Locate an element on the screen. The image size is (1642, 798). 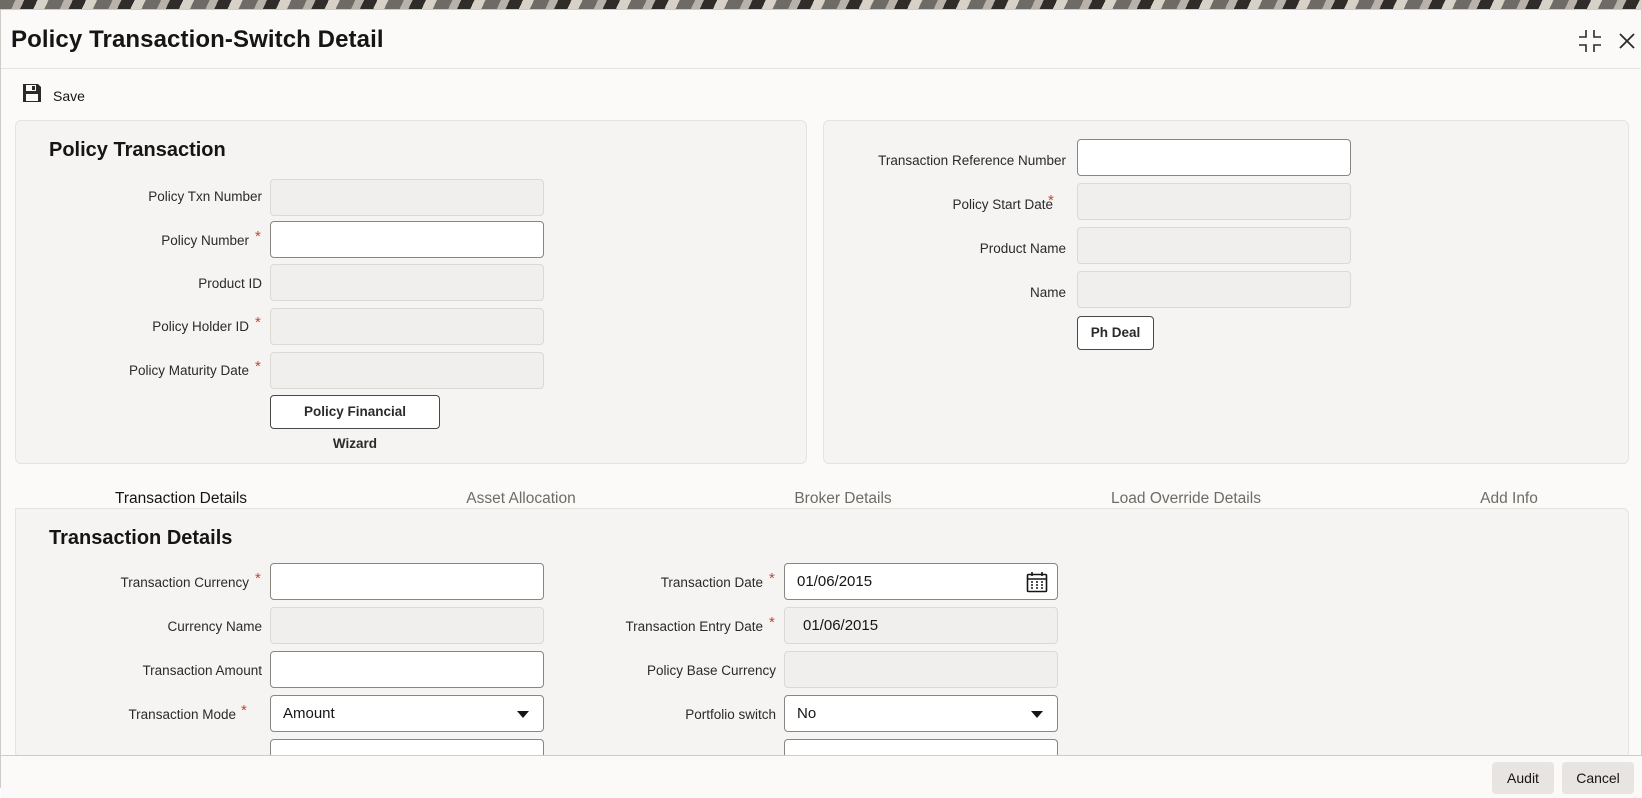
policy-holder-id-field is located at coordinates (407, 326).